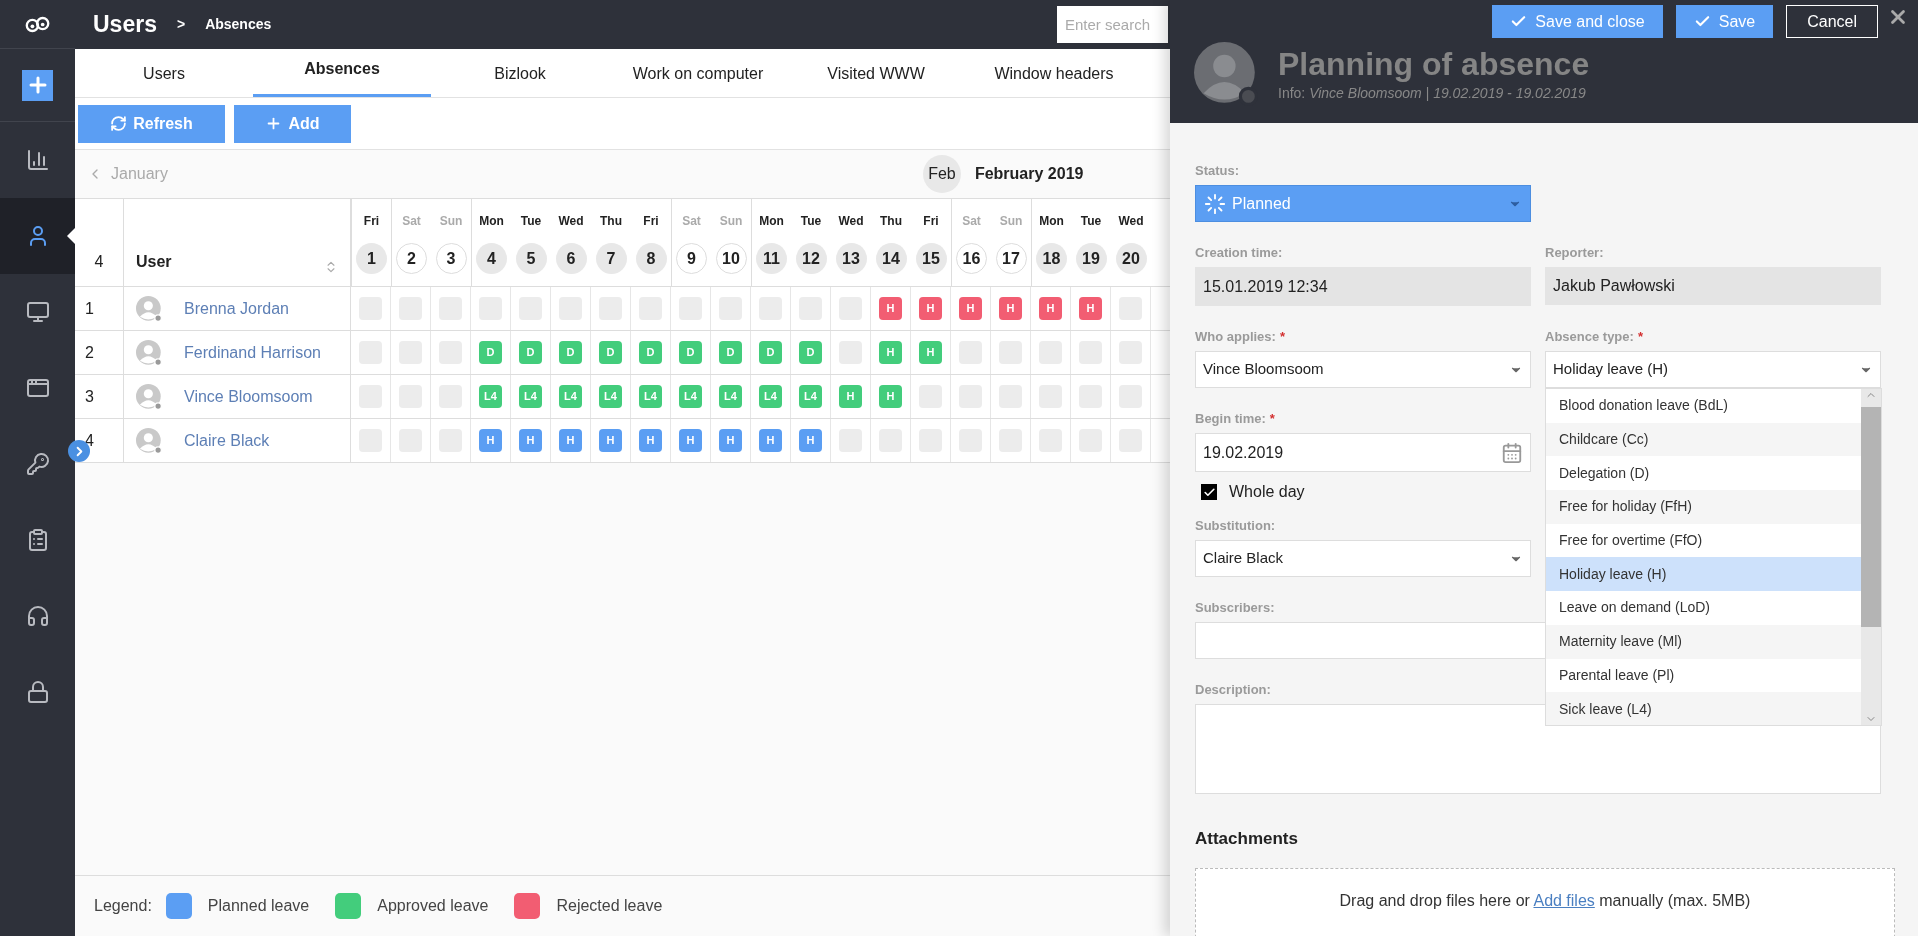  What do you see at coordinates (531, 258) in the screenshot?
I see `day-number: 5` at bounding box center [531, 258].